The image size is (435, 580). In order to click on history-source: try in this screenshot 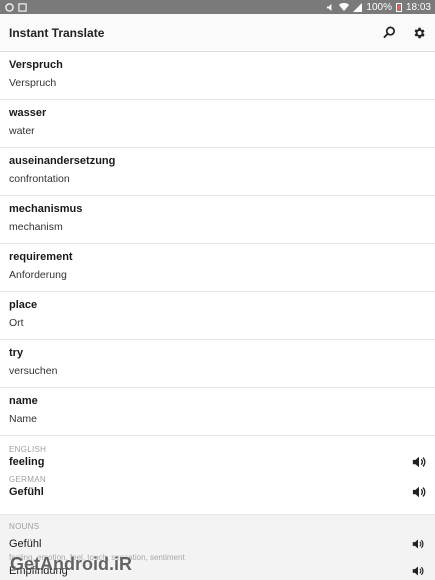, I will do `click(16, 353)`.